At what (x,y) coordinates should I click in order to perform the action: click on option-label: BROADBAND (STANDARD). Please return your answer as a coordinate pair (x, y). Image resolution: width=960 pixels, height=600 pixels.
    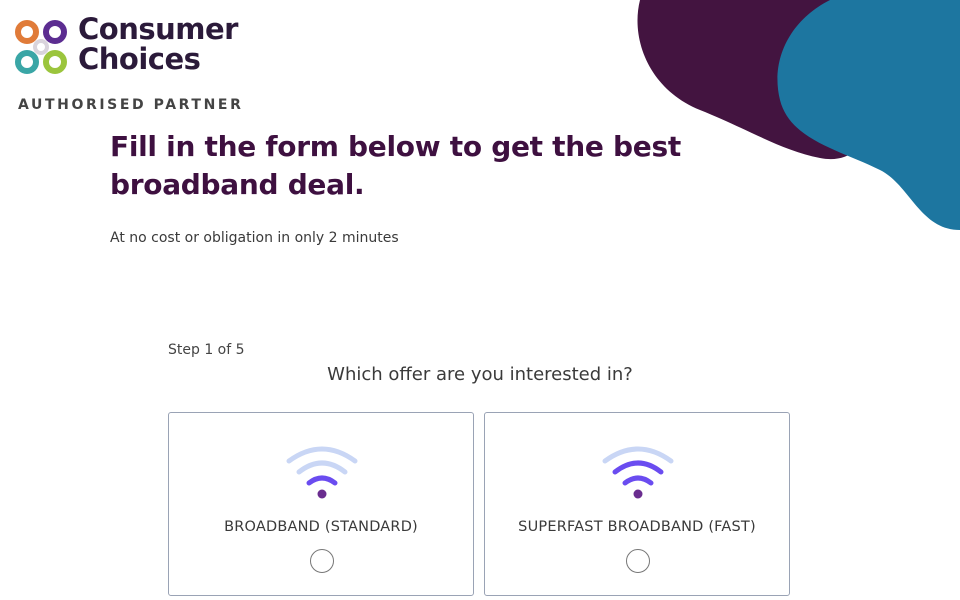
    Looking at the image, I should click on (321, 527).